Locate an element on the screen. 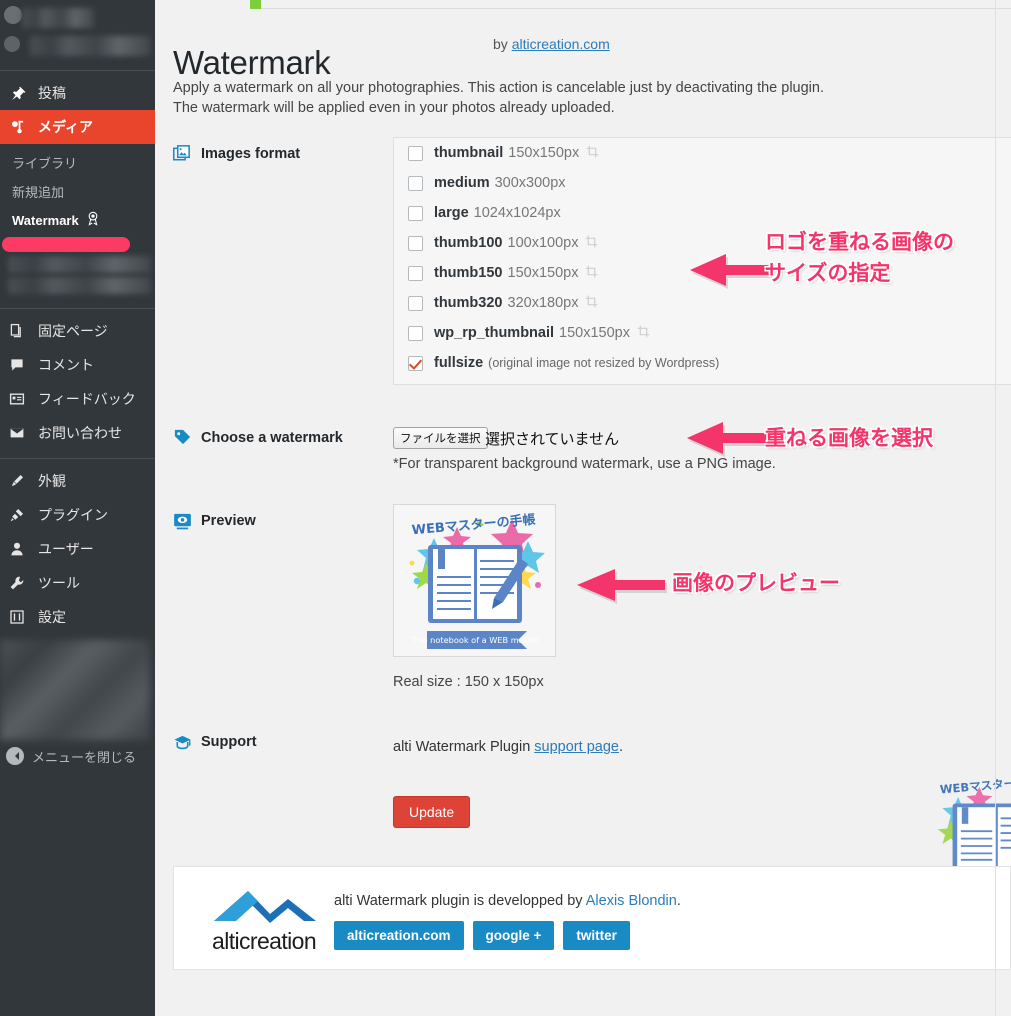 The width and height of the screenshot is (1011, 1016). format-checkbox-thumb320 is located at coordinates (415, 303).